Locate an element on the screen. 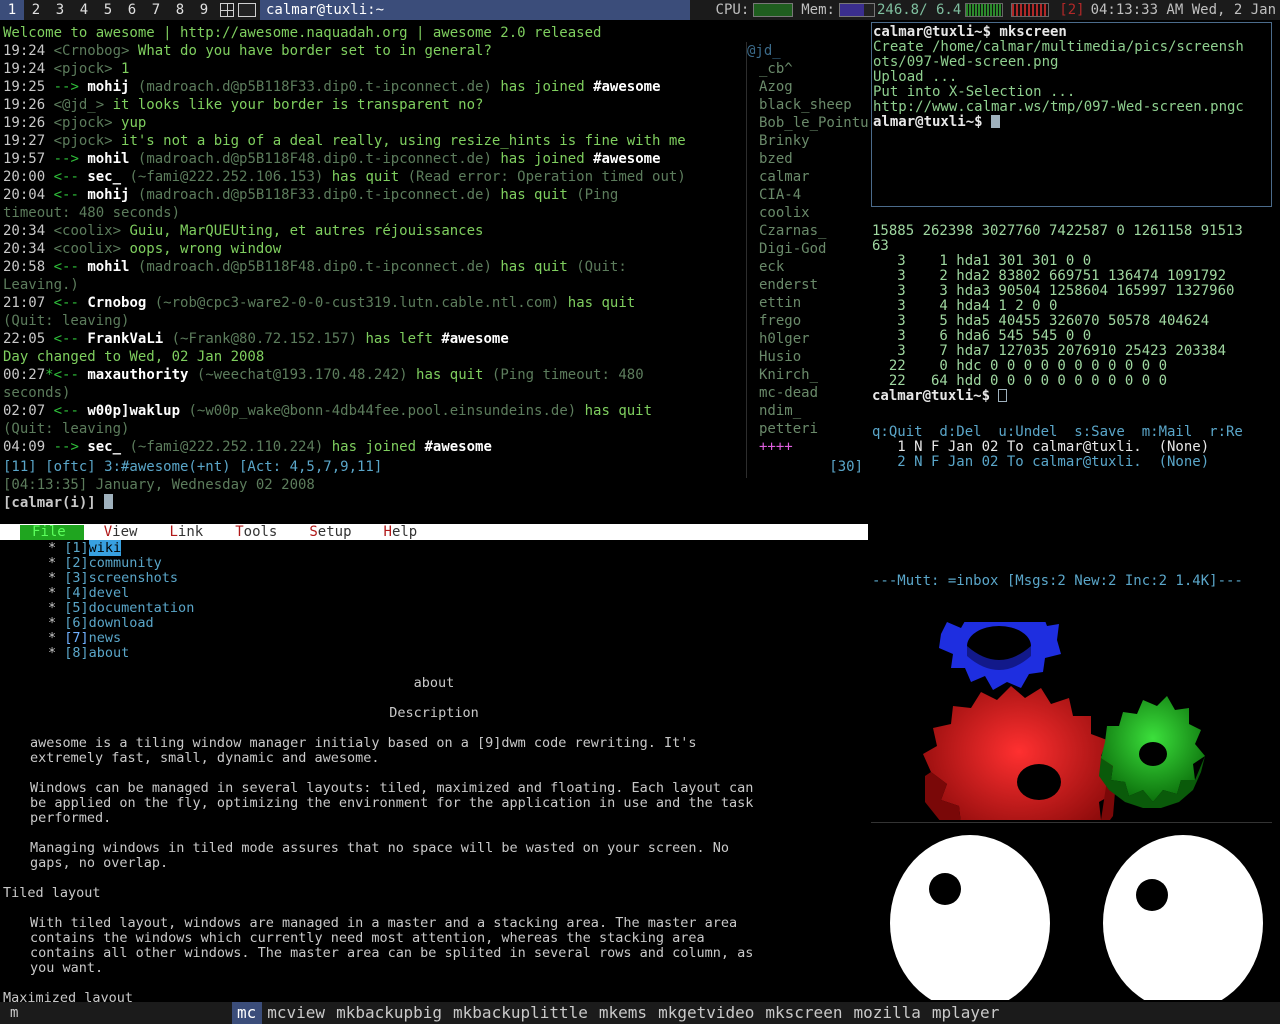 The width and height of the screenshot is (1280, 1024). nick-item: _cb^ is located at coordinates (812, 69).